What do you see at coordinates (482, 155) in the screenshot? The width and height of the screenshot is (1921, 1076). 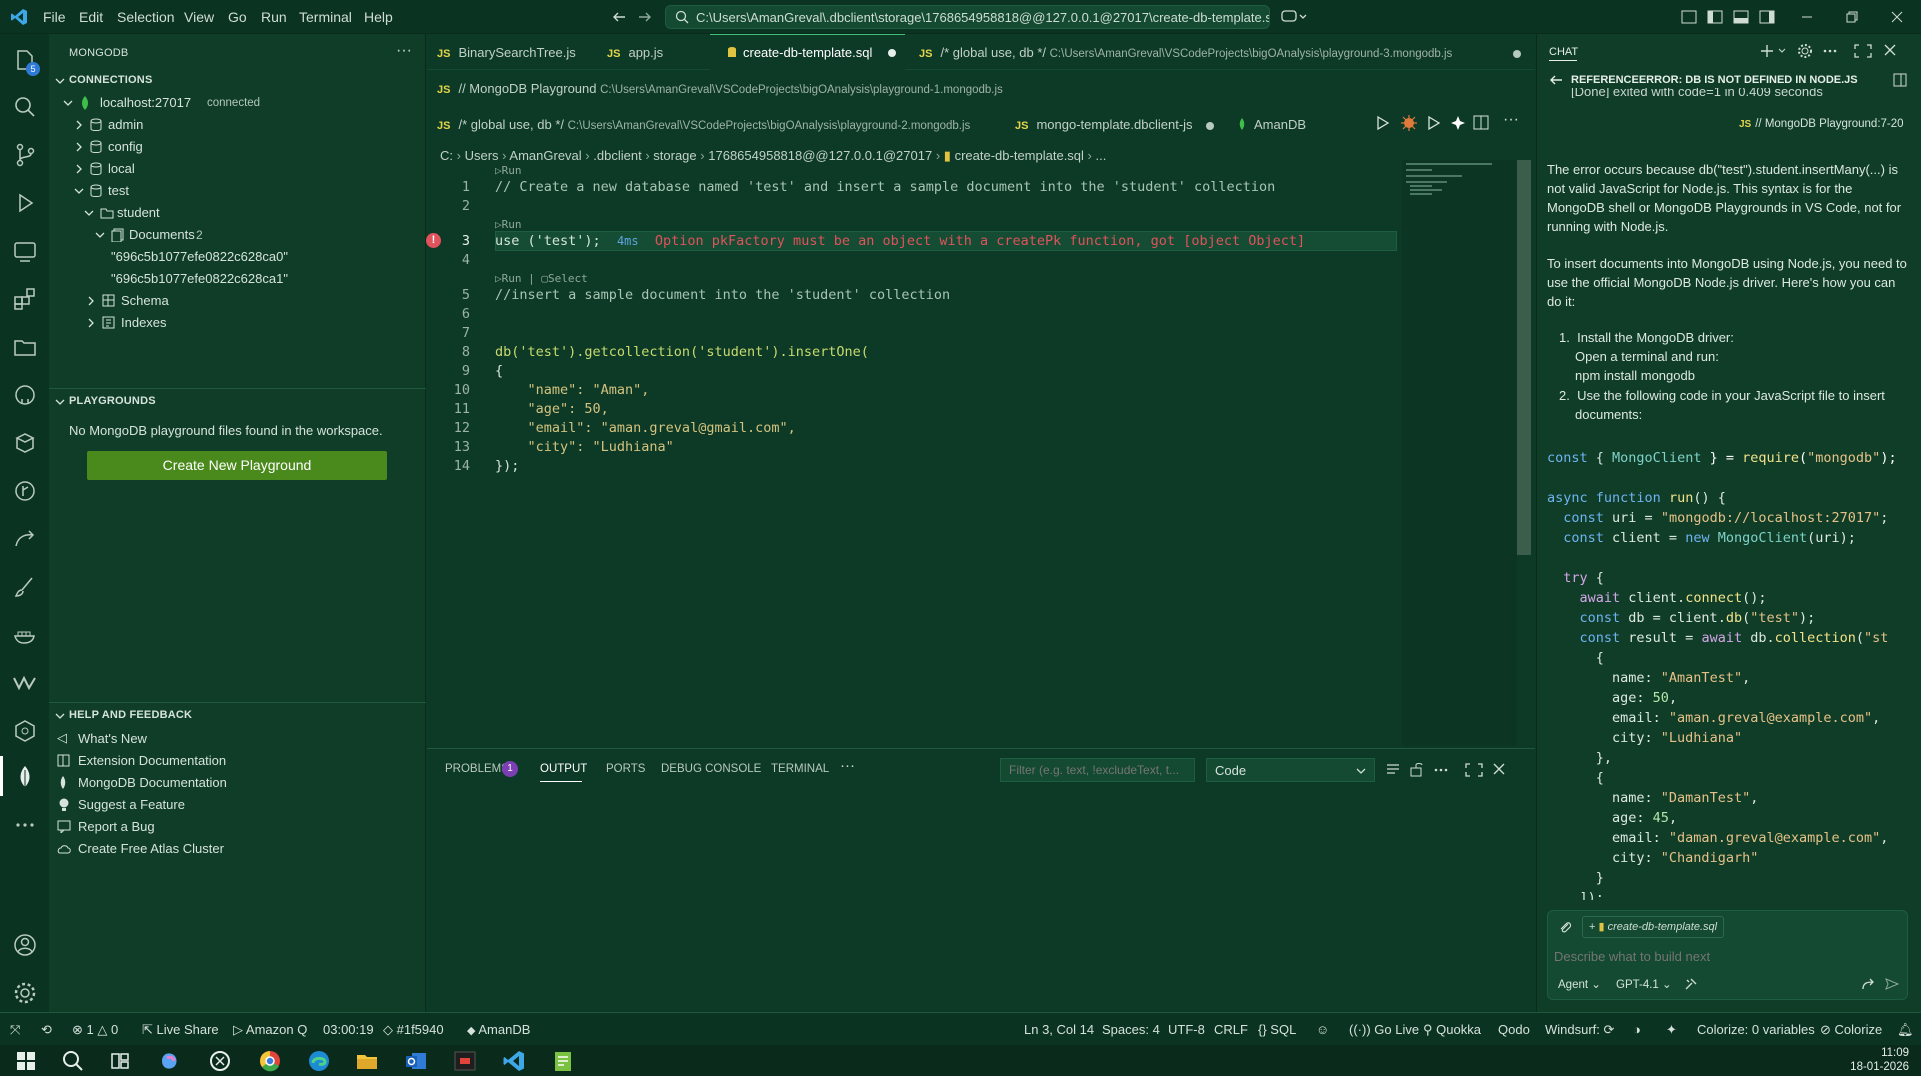 I see `breadcrumb-item: Users` at bounding box center [482, 155].